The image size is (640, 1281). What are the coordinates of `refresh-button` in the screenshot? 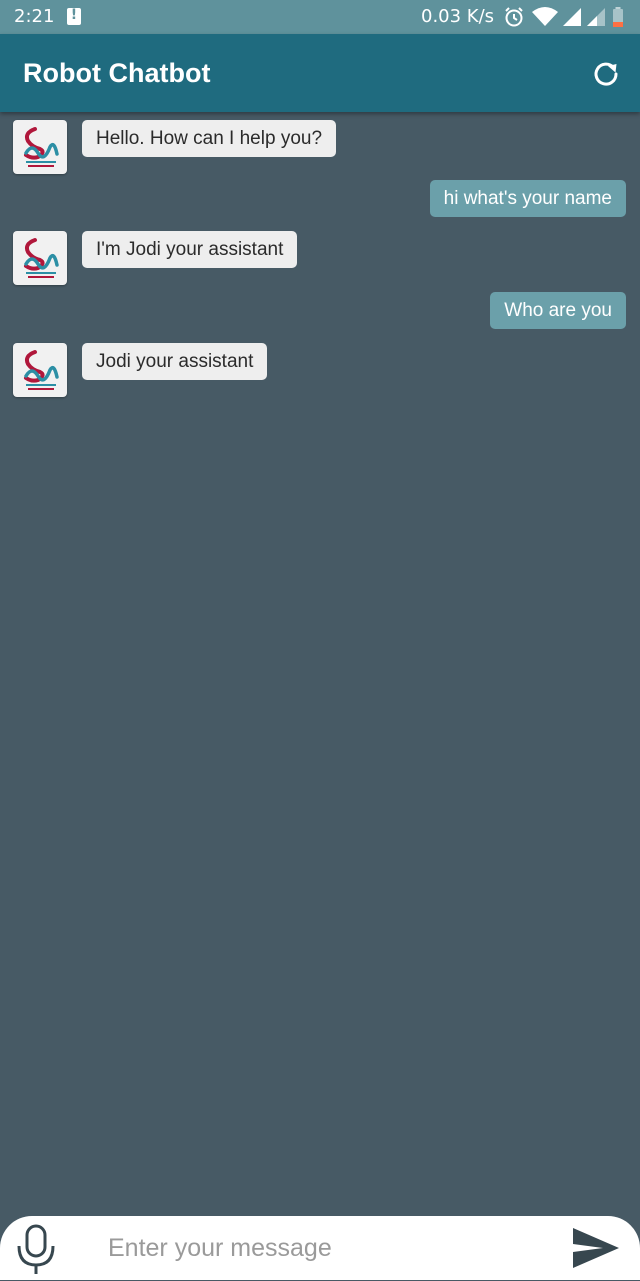 It's located at (606, 74).